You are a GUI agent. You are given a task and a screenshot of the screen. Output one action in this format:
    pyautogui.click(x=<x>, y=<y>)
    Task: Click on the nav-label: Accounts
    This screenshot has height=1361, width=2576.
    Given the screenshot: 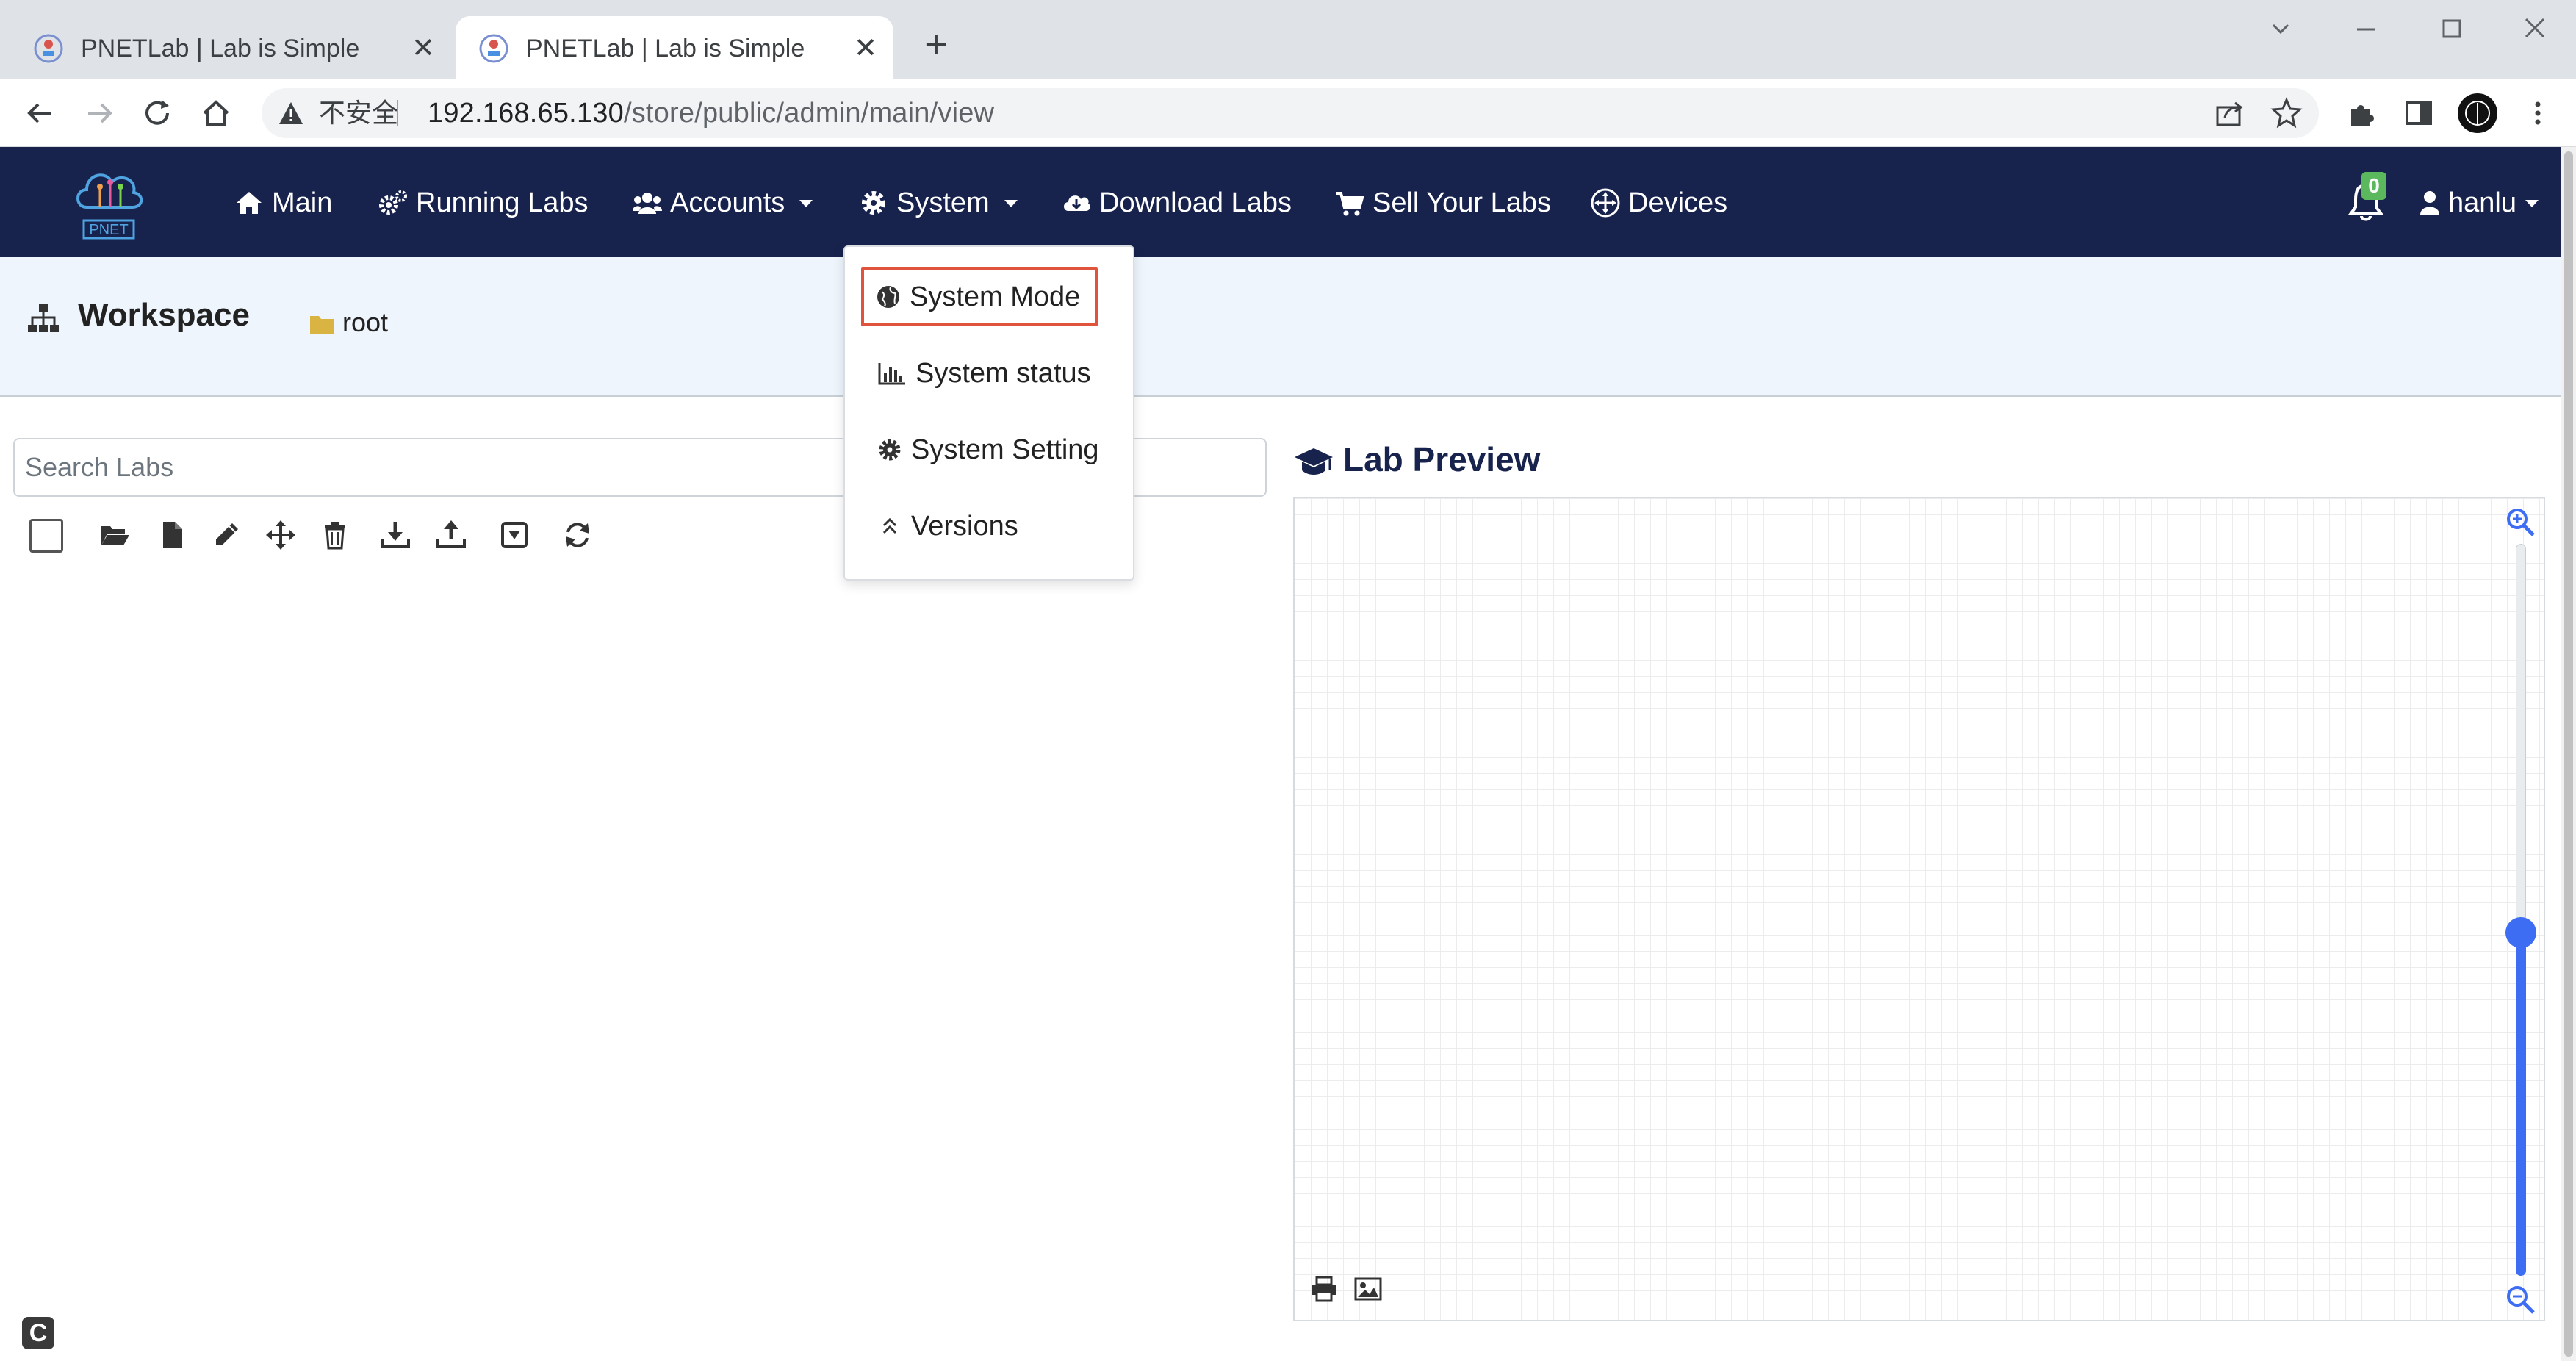 What is the action you would take?
    pyautogui.click(x=727, y=202)
    